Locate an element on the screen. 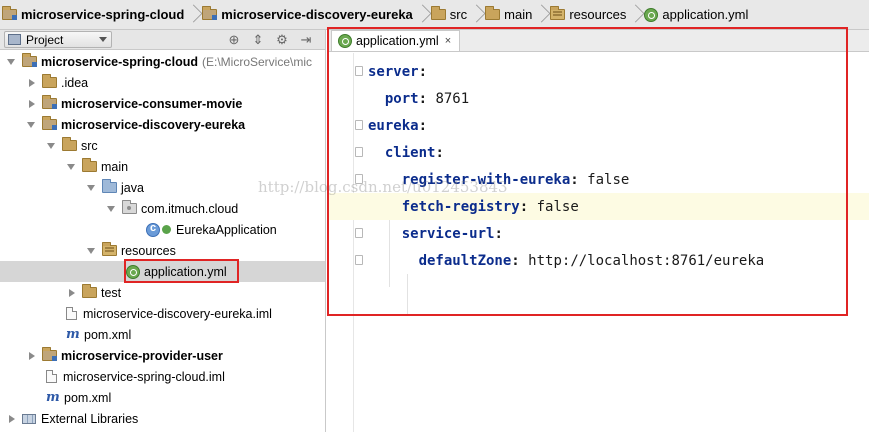 The width and height of the screenshot is (869, 432). yaml-value: http://localhost:8761/eureka is located at coordinates (646, 260).